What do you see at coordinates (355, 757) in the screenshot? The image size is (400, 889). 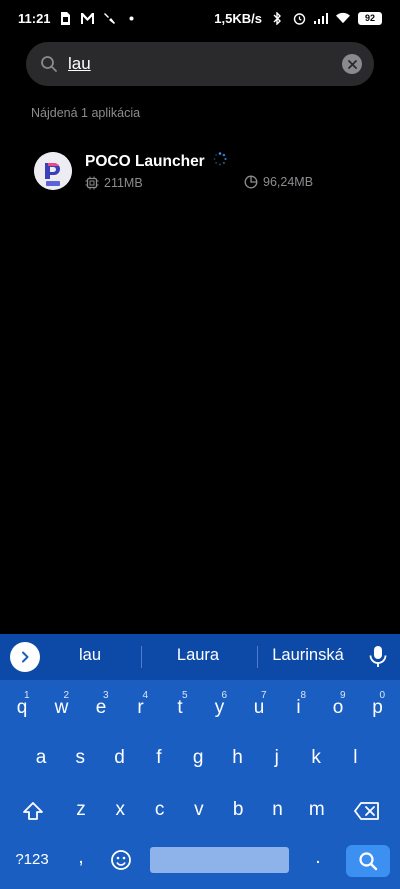 I see `key-l: l` at bounding box center [355, 757].